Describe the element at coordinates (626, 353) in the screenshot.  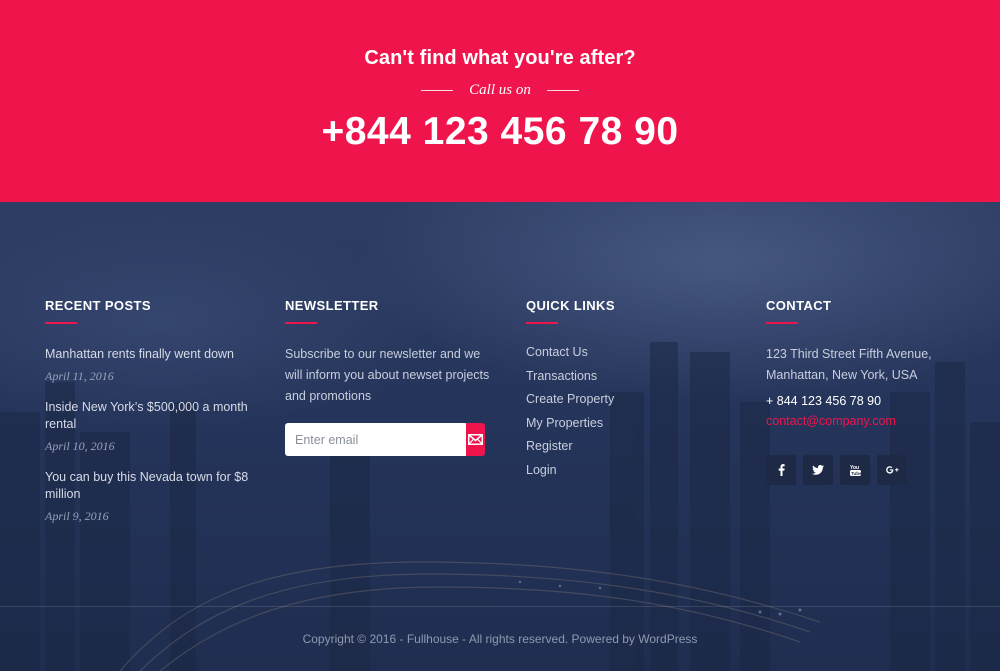
I see `link-contact-us: Contact Us` at that location.